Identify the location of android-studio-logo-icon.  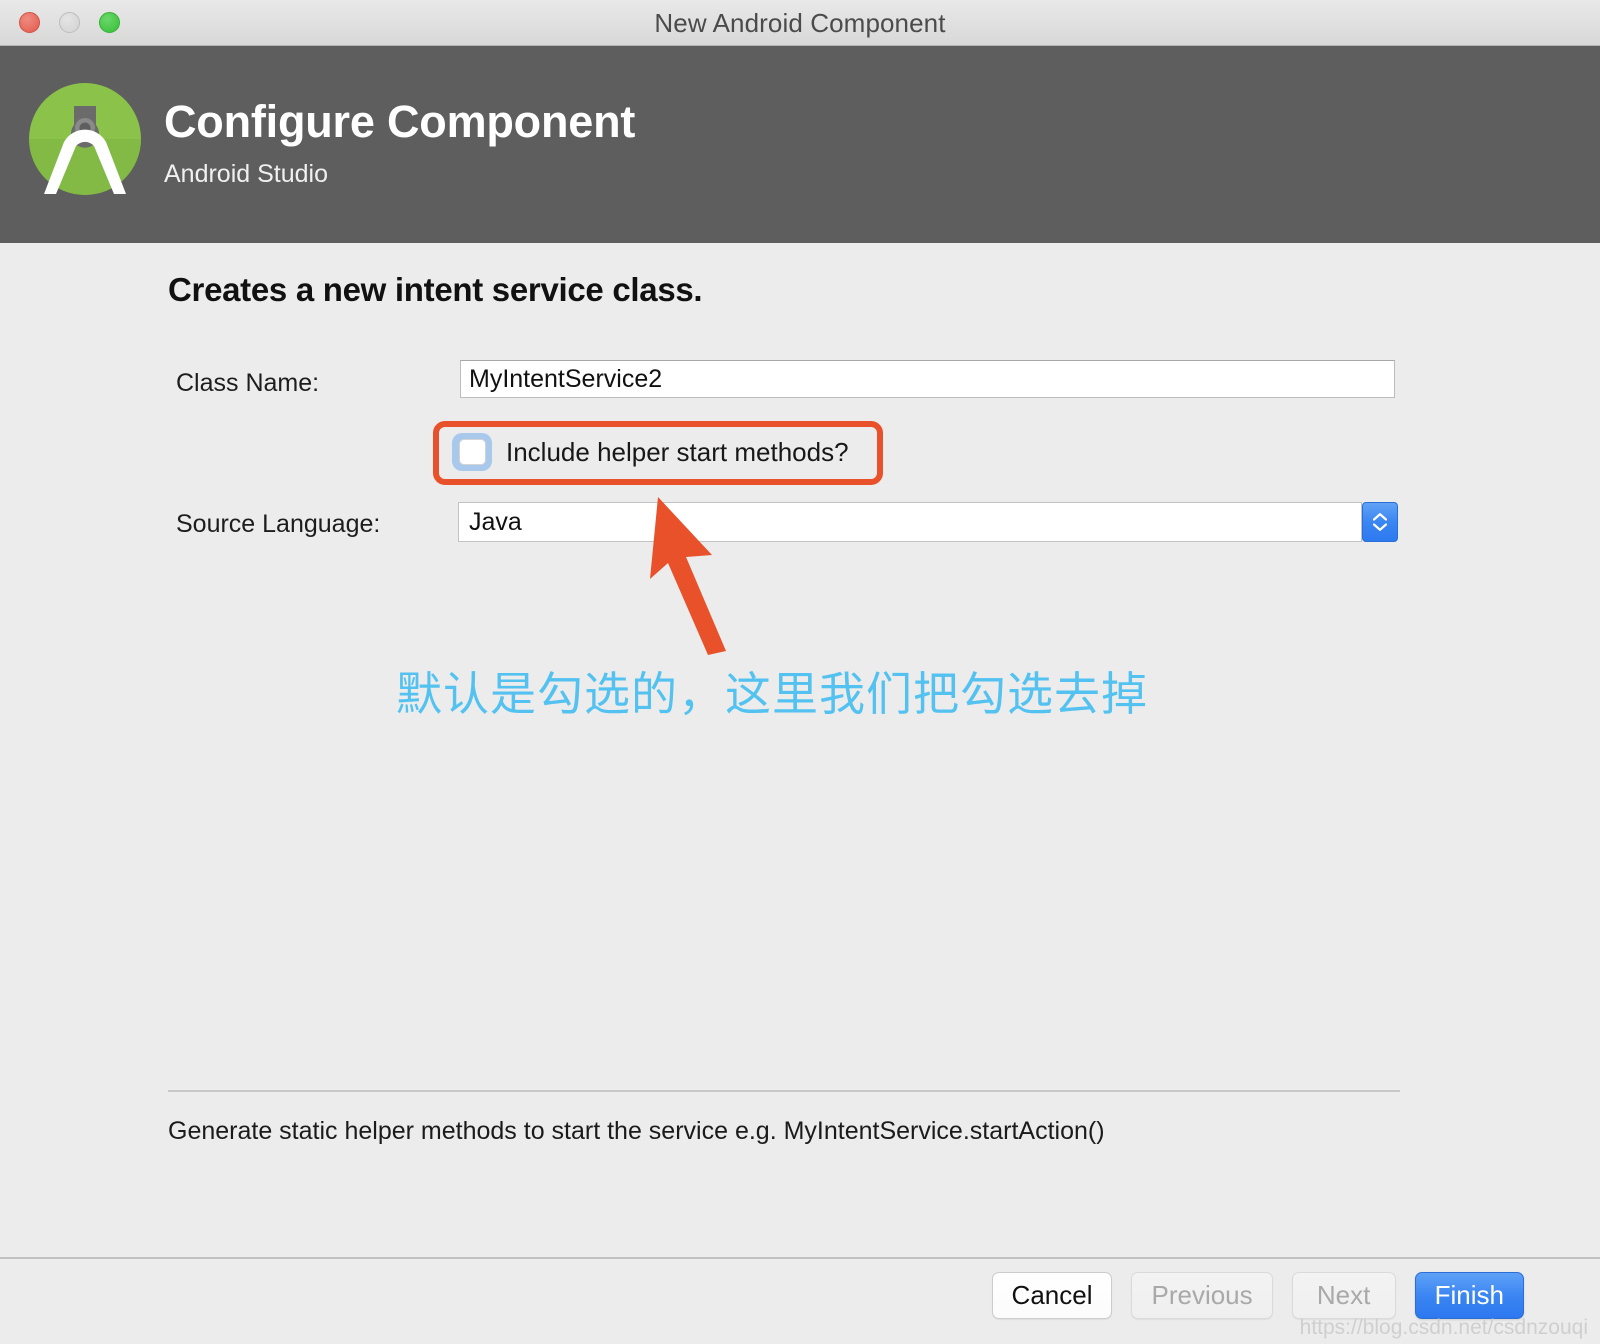
(85, 139).